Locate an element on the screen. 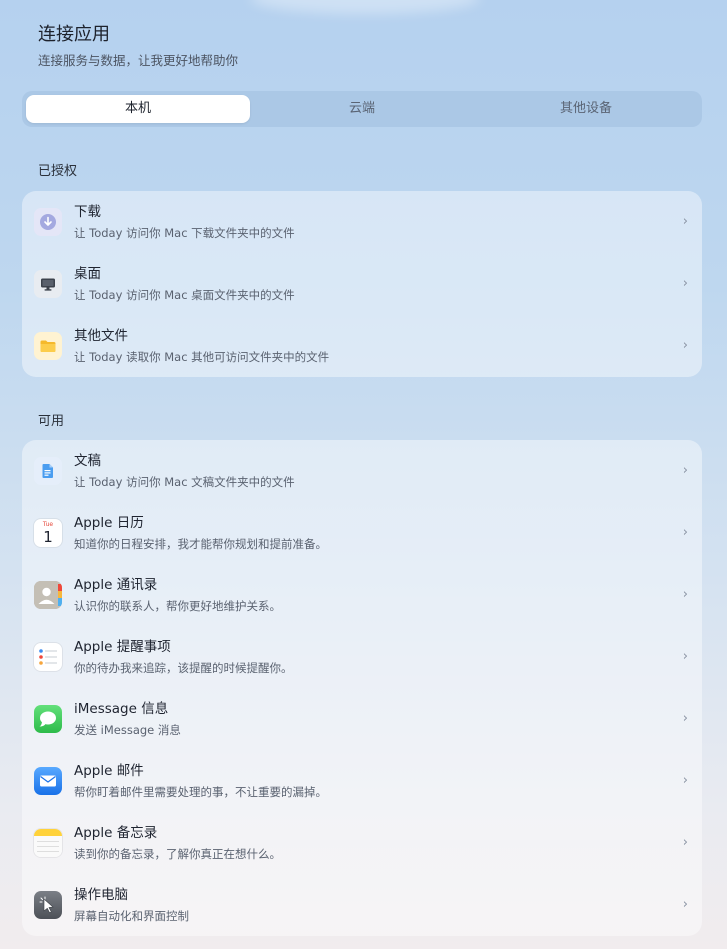 The height and width of the screenshot is (949, 727). reminders-icon is located at coordinates (48, 657).